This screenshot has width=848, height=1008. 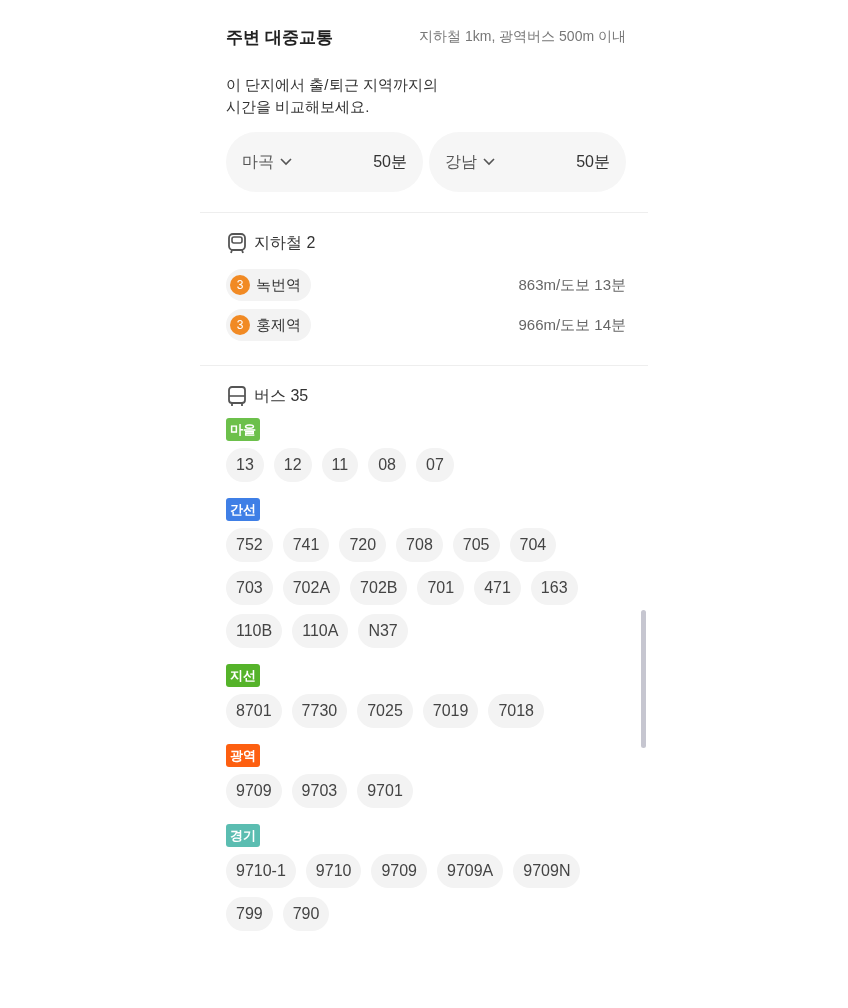 I want to click on bus-type-tag: 간선, so click(x=243, y=509).